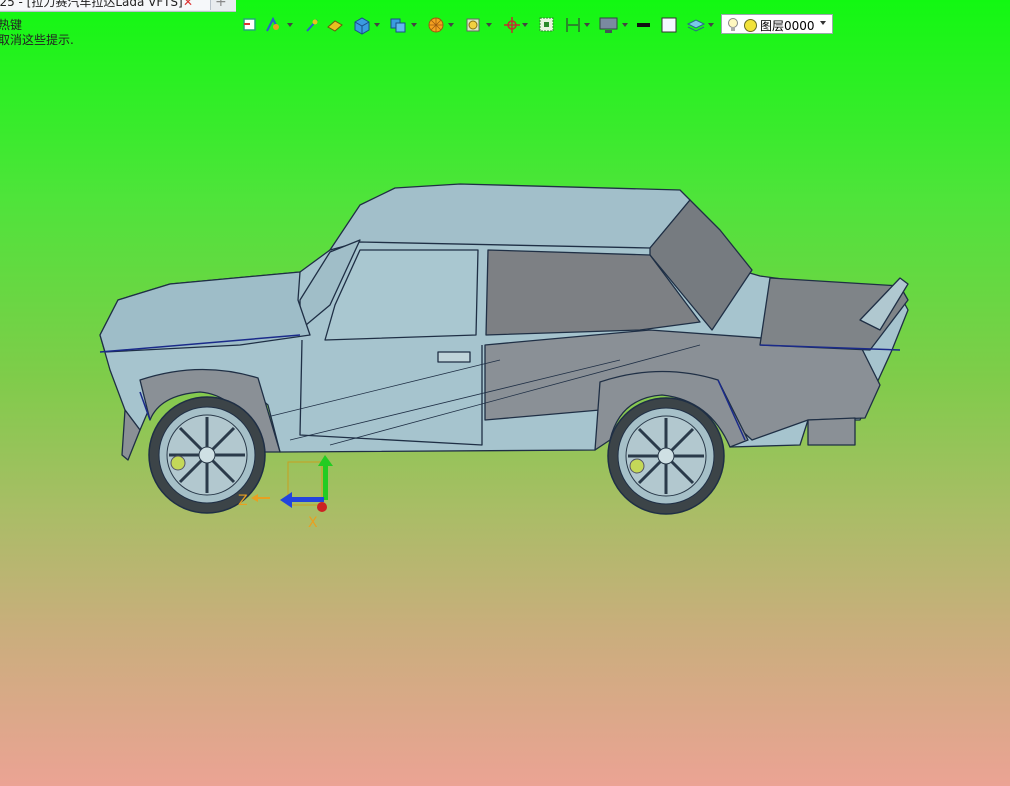 The width and height of the screenshot is (1010, 786). Describe the element at coordinates (666, 456) in the screenshot. I see `rear-wheel` at that location.